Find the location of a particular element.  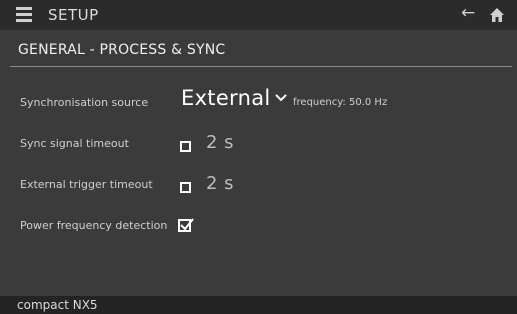

checkmark-icon is located at coordinates (187, 224).